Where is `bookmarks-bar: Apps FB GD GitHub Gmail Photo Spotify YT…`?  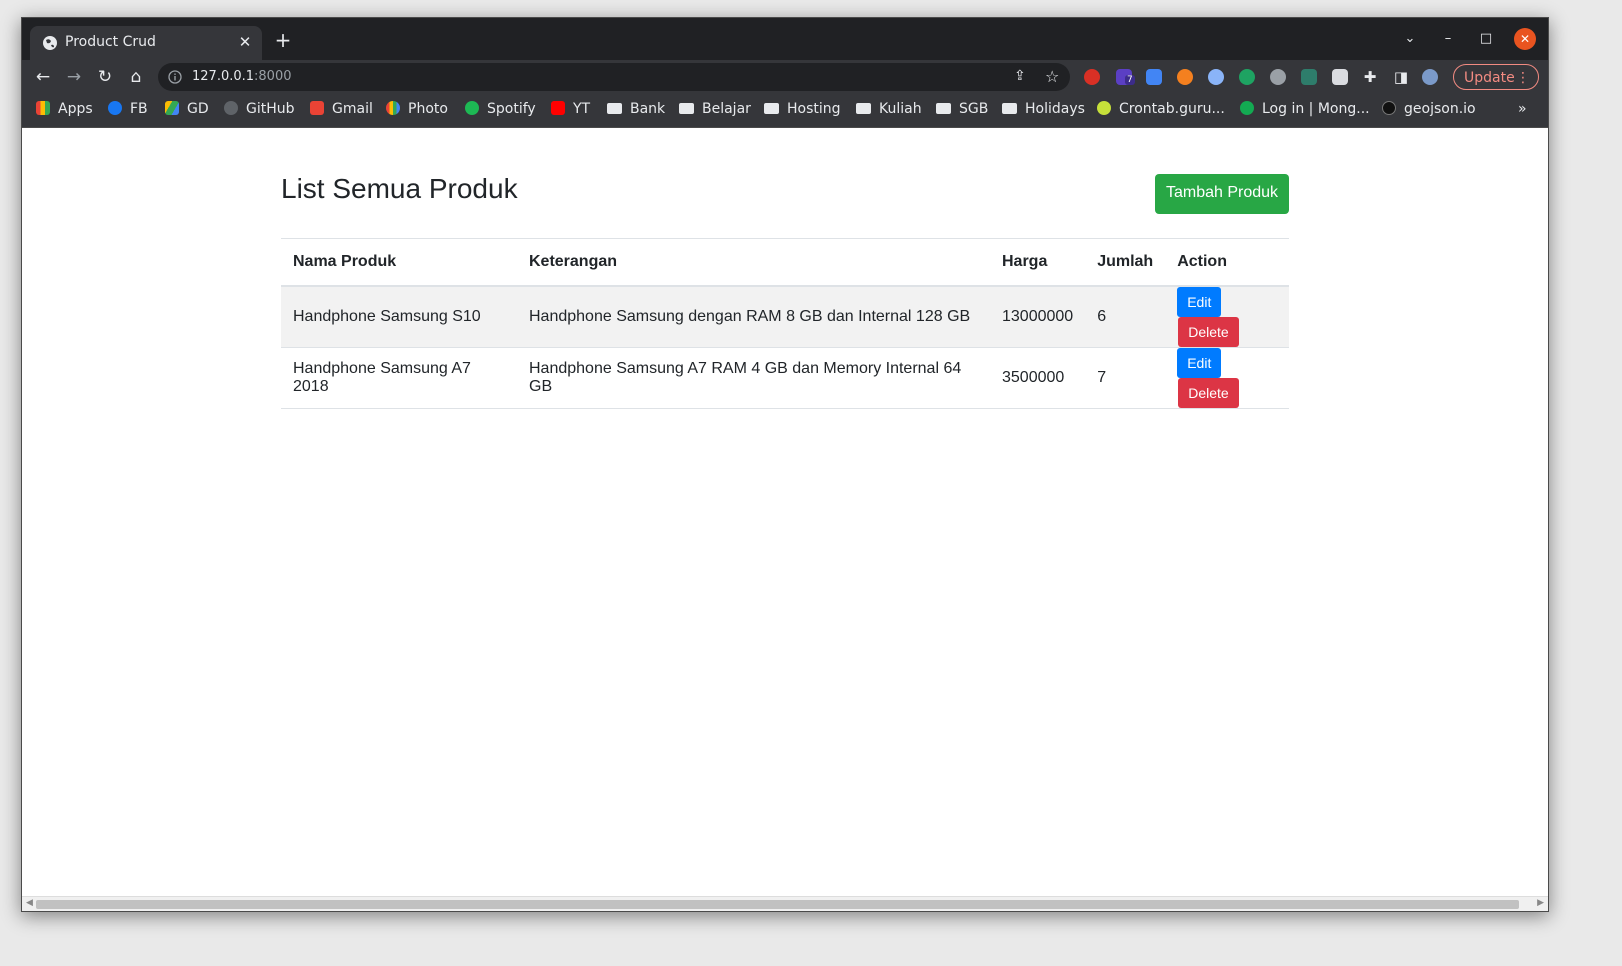
bookmarks-bar: Apps FB GD GitHub Gmail Photo Spotify YT… is located at coordinates (785, 111).